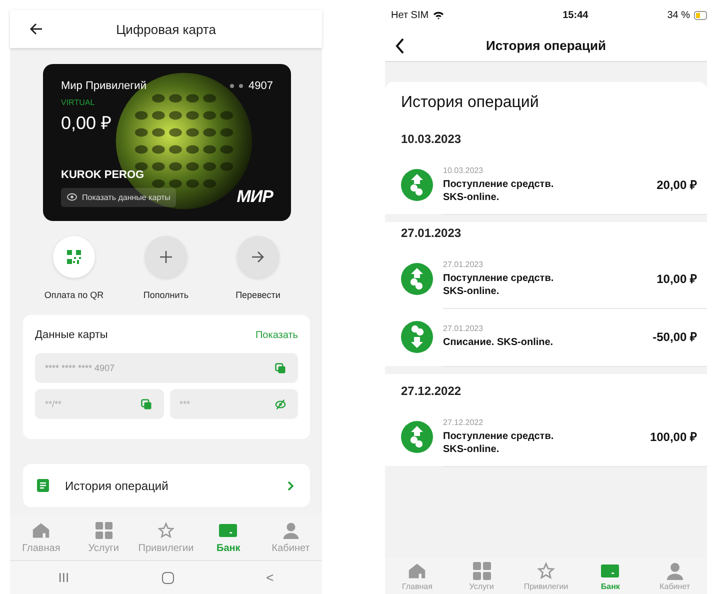 The width and height of the screenshot is (717, 594). Describe the element at coordinates (80, 368) in the screenshot. I see `card-number: **** **** **** 4907` at that location.